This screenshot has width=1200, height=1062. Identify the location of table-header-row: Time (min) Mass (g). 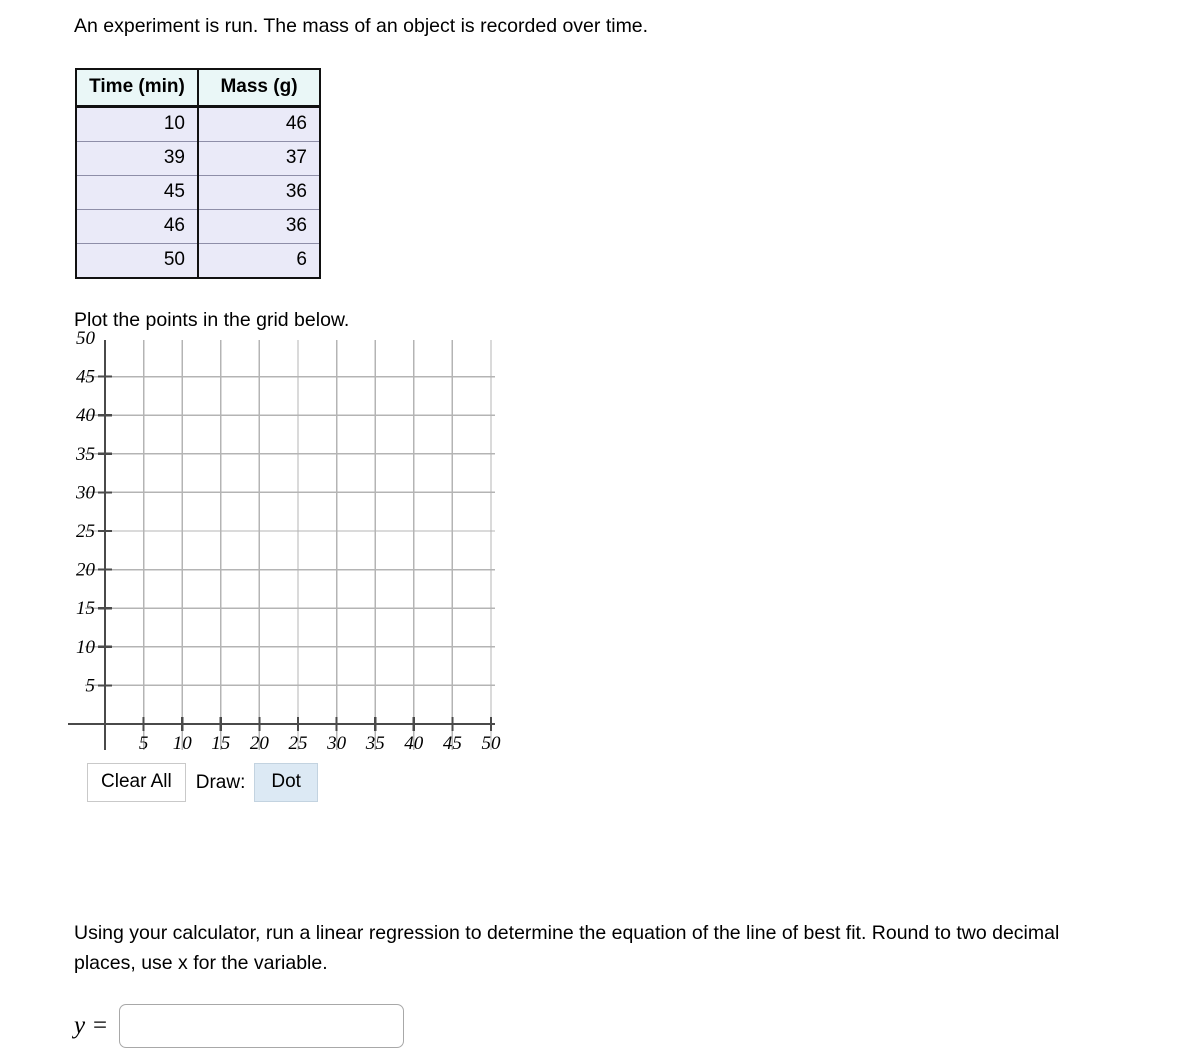
(198, 88).